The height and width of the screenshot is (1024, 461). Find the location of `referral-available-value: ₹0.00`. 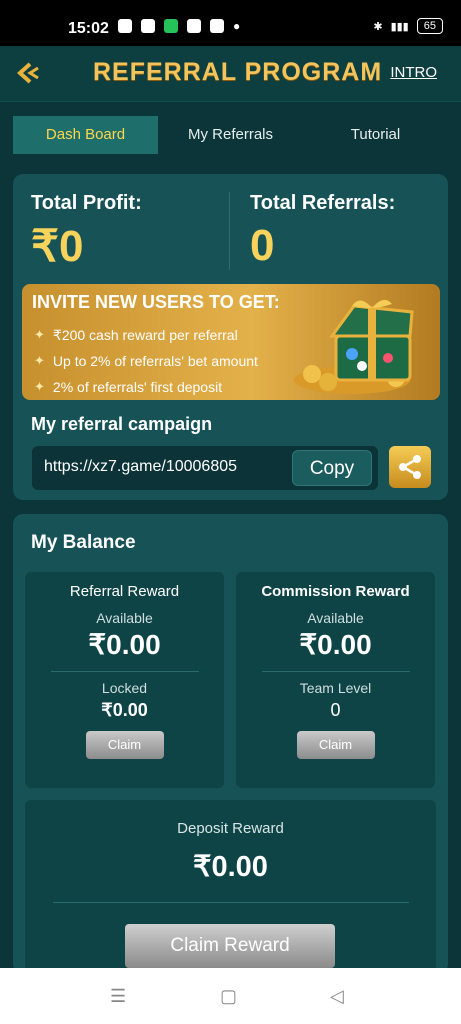

referral-available-value: ₹0.00 is located at coordinates (124, 644).